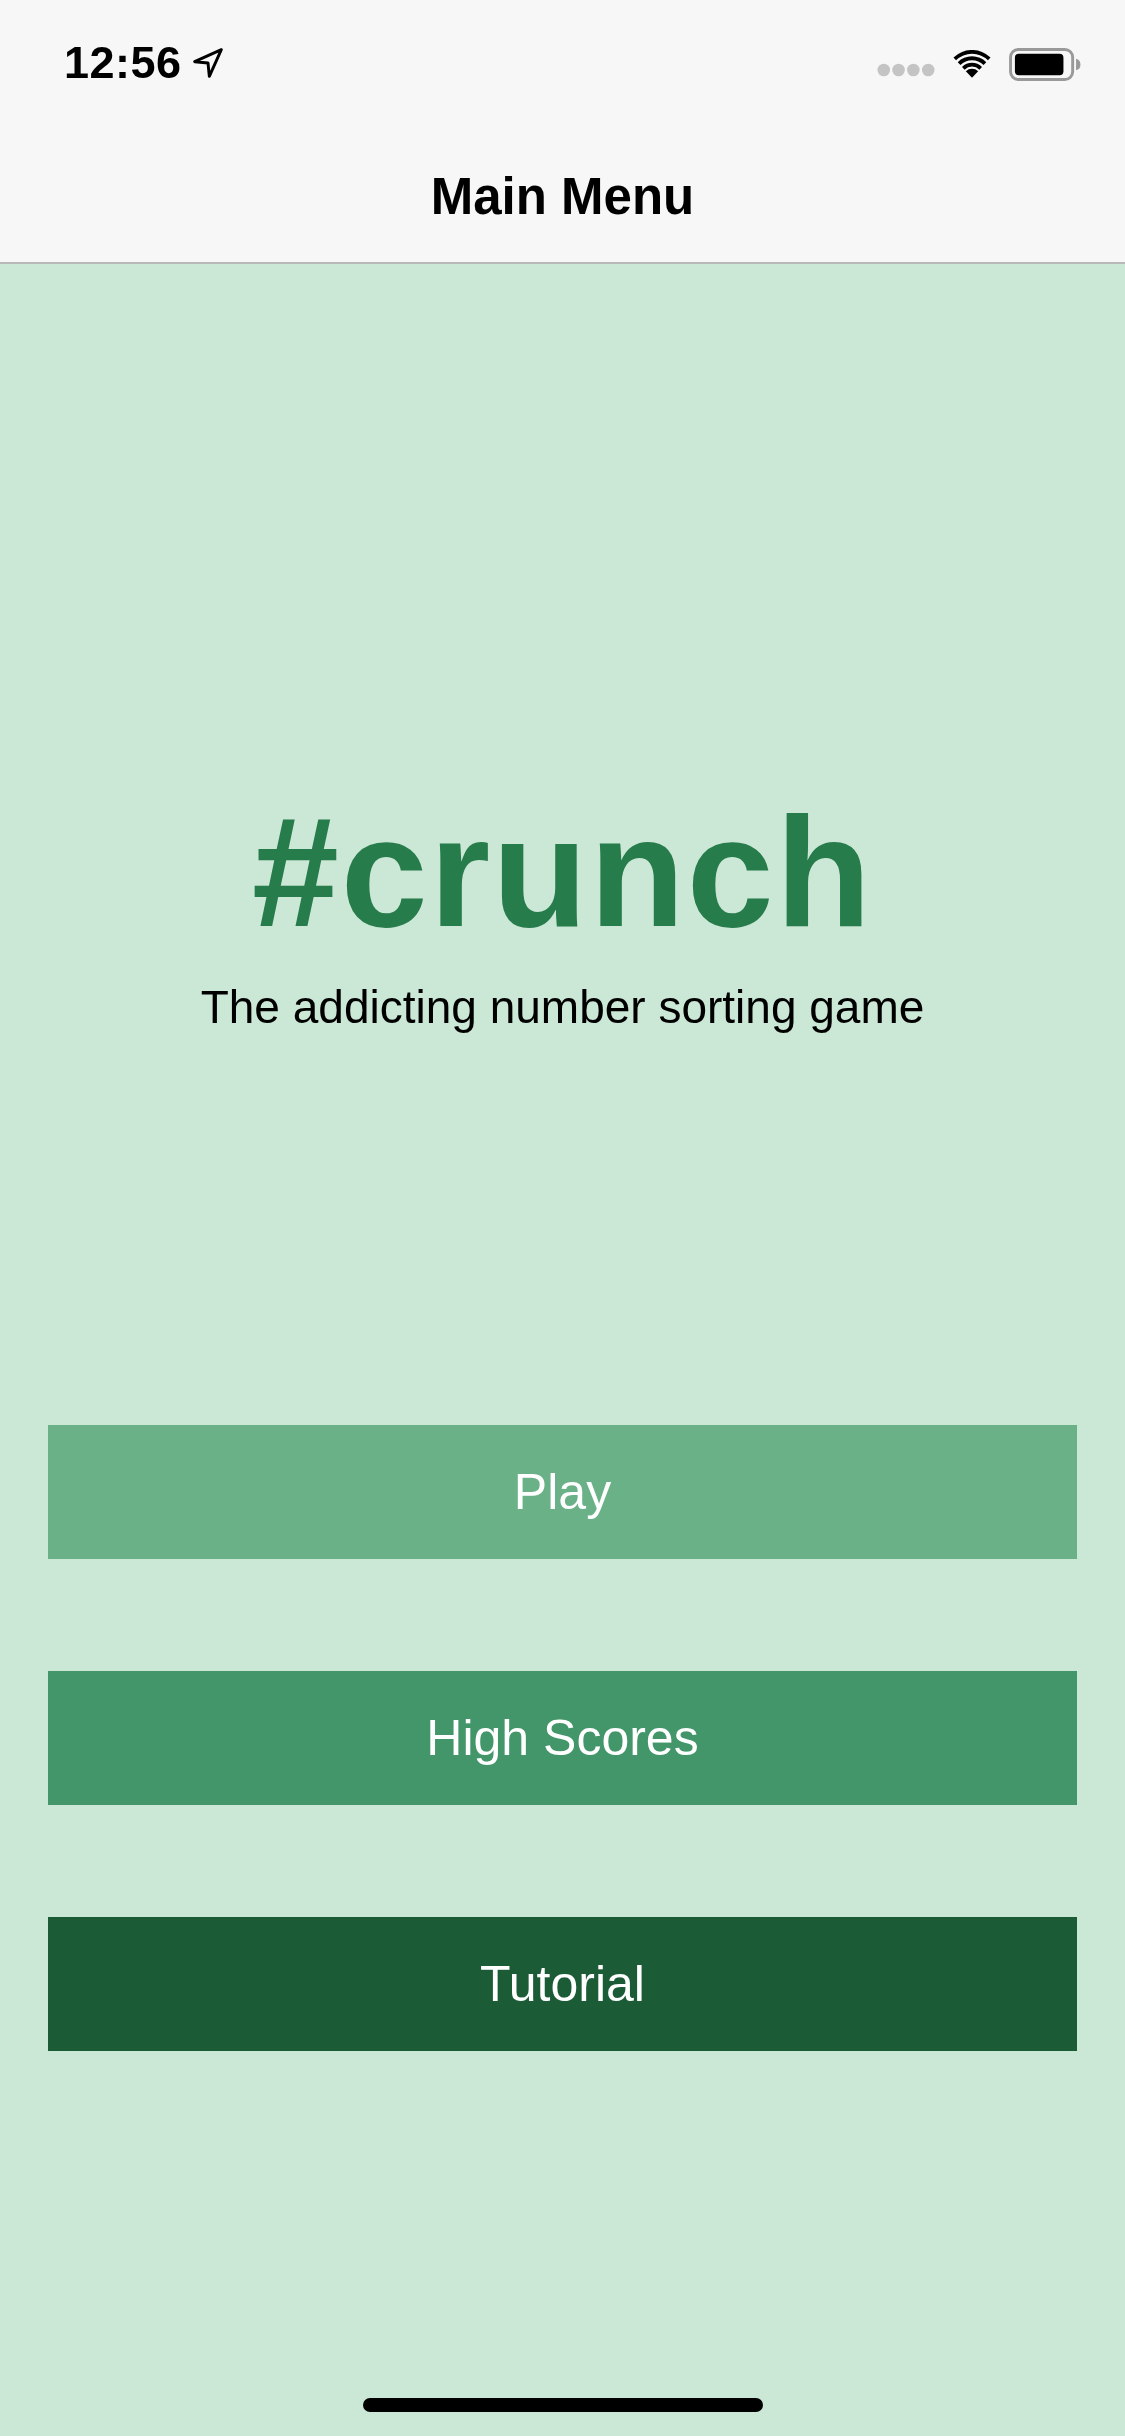 The height and width of the screenshot is (2436, 1125). What do you see at coordinates (562, 872) in the screenshot?
I see `app-title: #crunch` at bounding box center [562, 872].